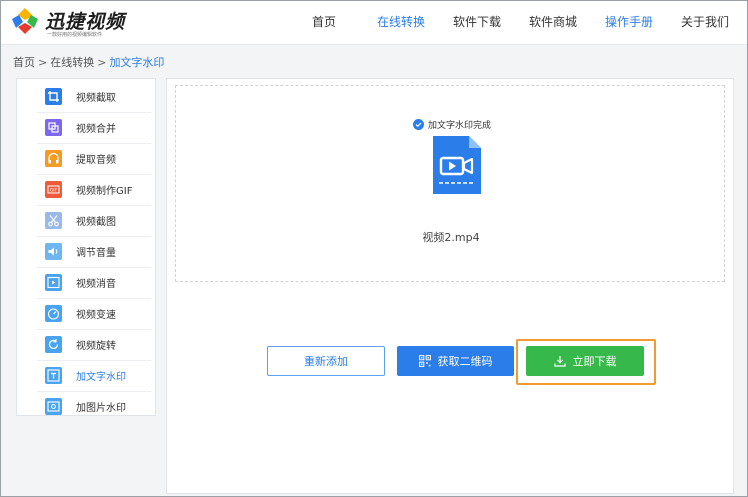 The width and height of the screenshot is (748, 497). I want to click on nav-software-download: 软件下载, so click(477, 23).